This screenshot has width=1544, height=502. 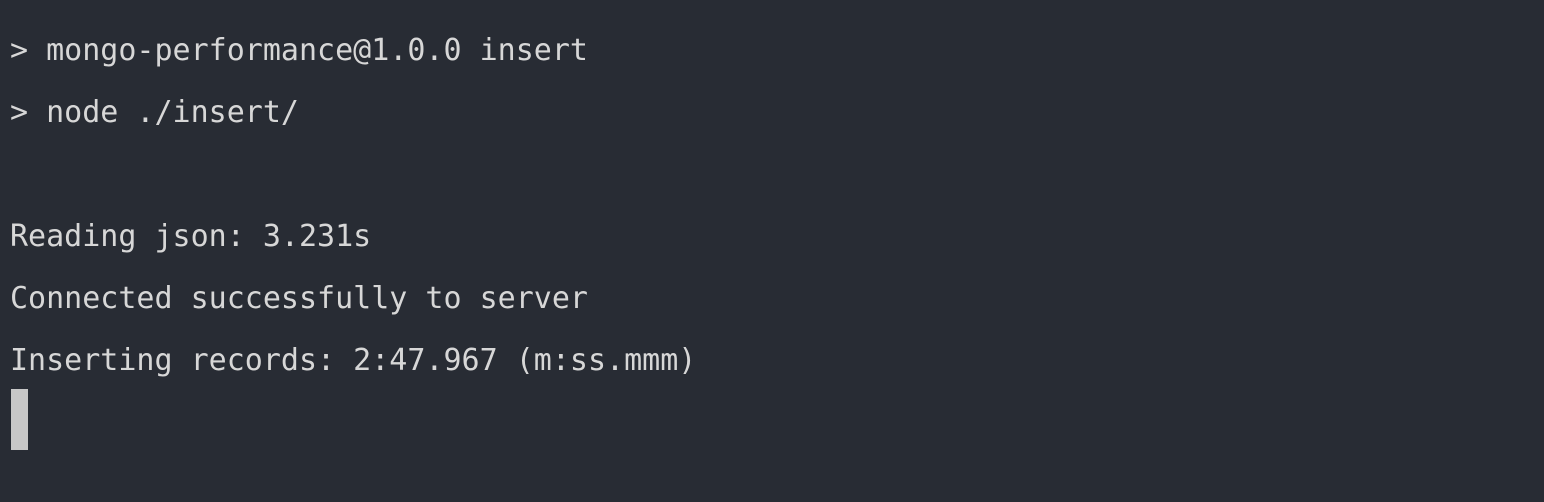 What do you see at coordinates (19, 419) in the screenshot?
I see `terminal-cursor` at bounding box center [19, 419].